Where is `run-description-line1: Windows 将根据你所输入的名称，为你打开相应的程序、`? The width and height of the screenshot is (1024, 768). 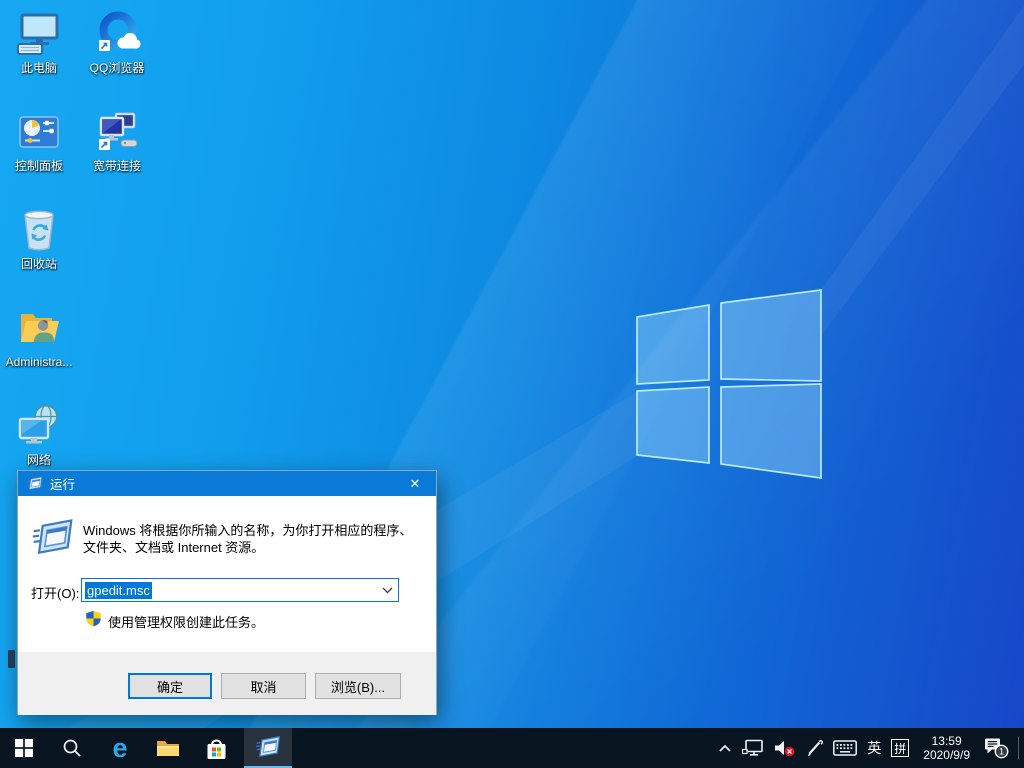 run-description-line1: Windows 将根据你所输入的名称，为你打开相应的程序、 is located at coordinates (248, 530).